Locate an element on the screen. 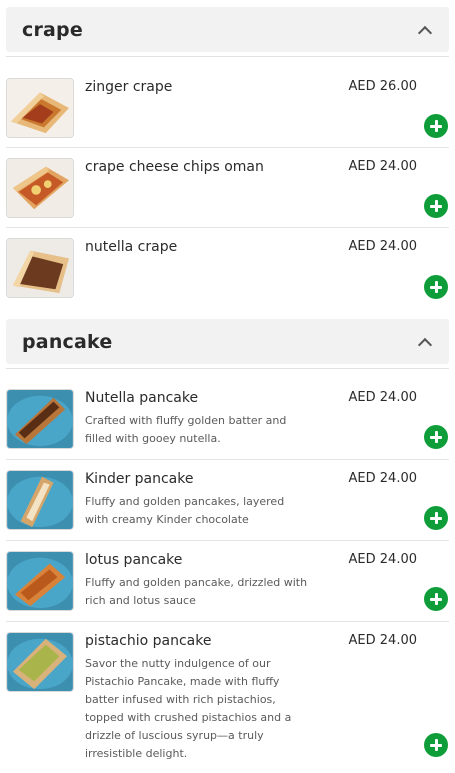 The height and width of the screenshot is (773, 455). menu-item-crape-cheese-chips-oman: crape cheese chips oman AED 24.00 is located at coordinates (227, 193).